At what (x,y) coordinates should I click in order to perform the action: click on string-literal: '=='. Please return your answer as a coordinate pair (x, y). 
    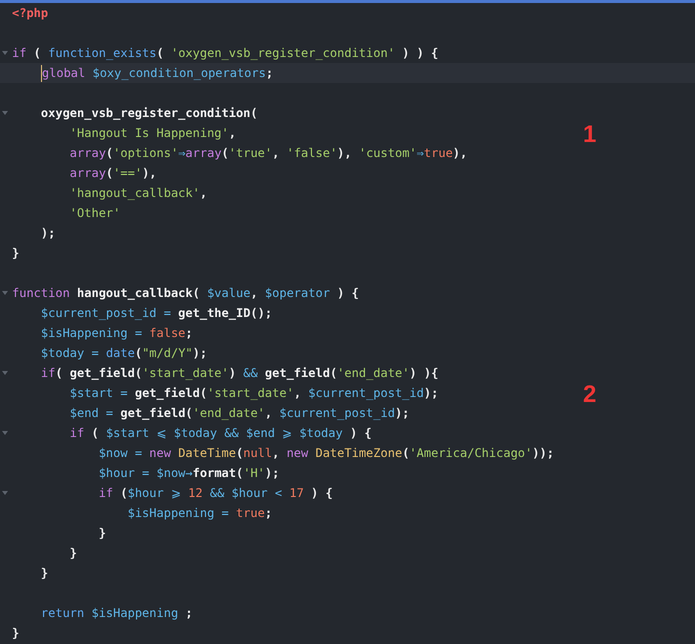
    Looking at the image, I should click on (127, 173).